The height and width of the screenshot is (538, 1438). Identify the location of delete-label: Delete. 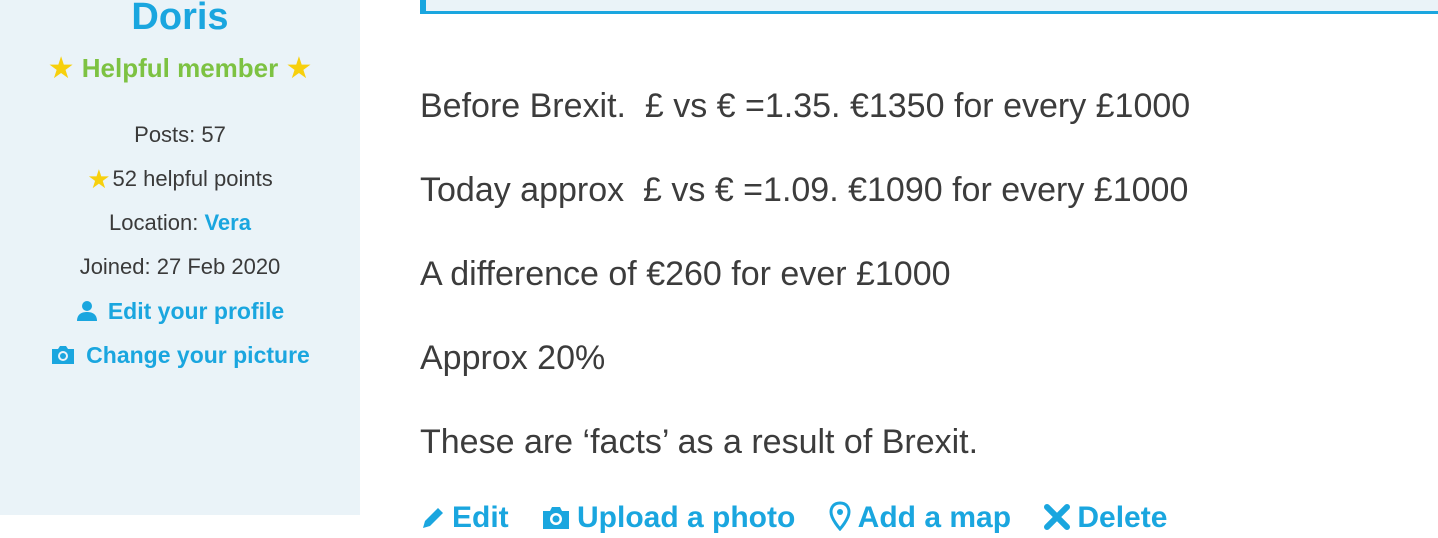
(1122, 517).